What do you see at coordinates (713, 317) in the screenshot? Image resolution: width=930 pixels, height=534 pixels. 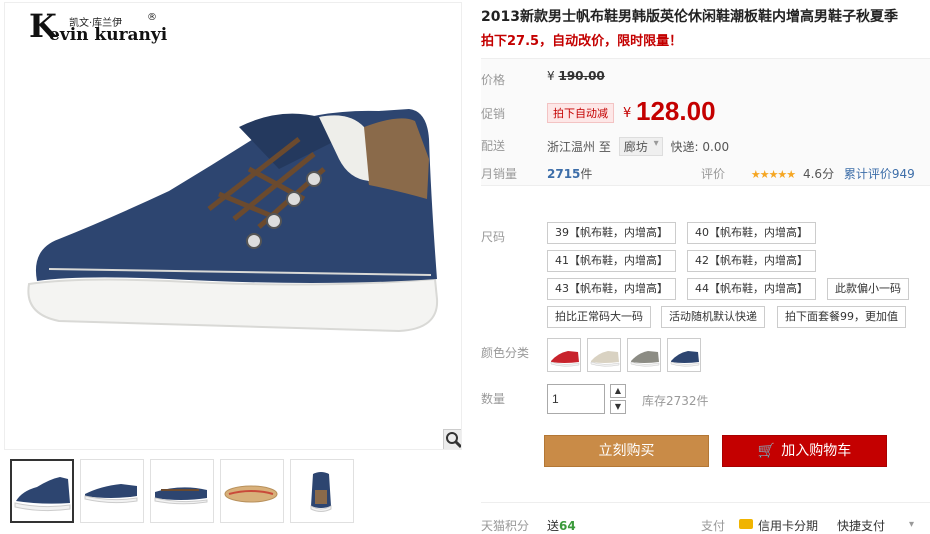 I see `size-option: 活动随机默认快递` at bounding box center [713, 317].